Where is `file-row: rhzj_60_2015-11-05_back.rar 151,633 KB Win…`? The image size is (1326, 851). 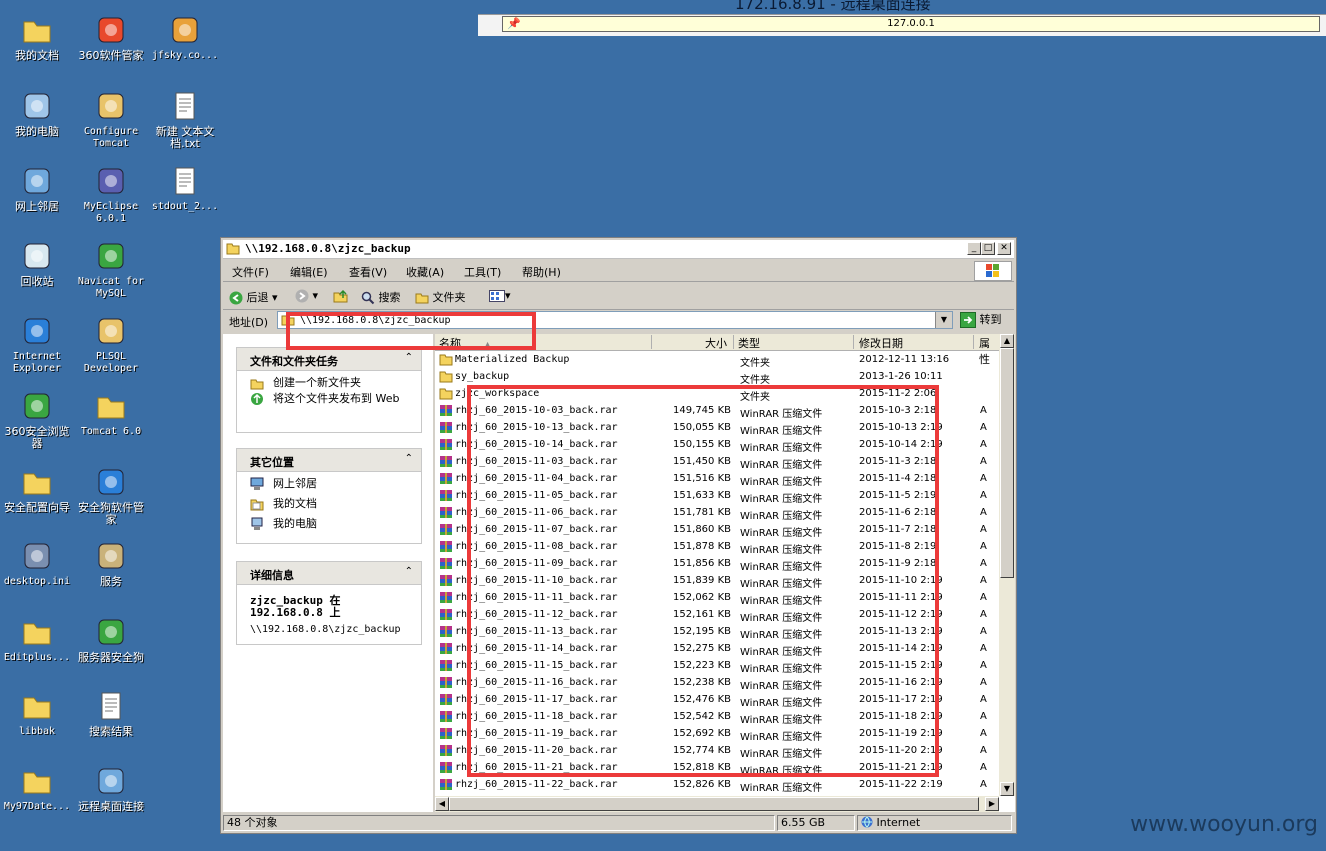
file-row: rhzj_60_2015-11-05_back.rar 151,633 KB Win… is located at coordinates (717, 496).